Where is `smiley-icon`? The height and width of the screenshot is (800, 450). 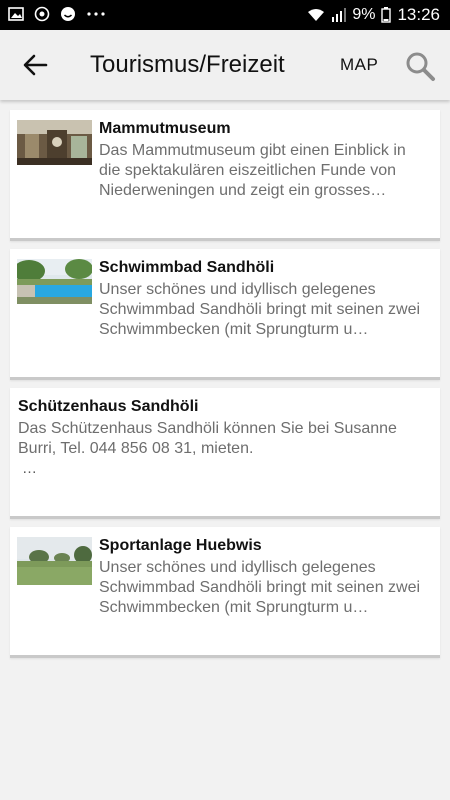 smiley-icon is located at coordinates (68, 14).